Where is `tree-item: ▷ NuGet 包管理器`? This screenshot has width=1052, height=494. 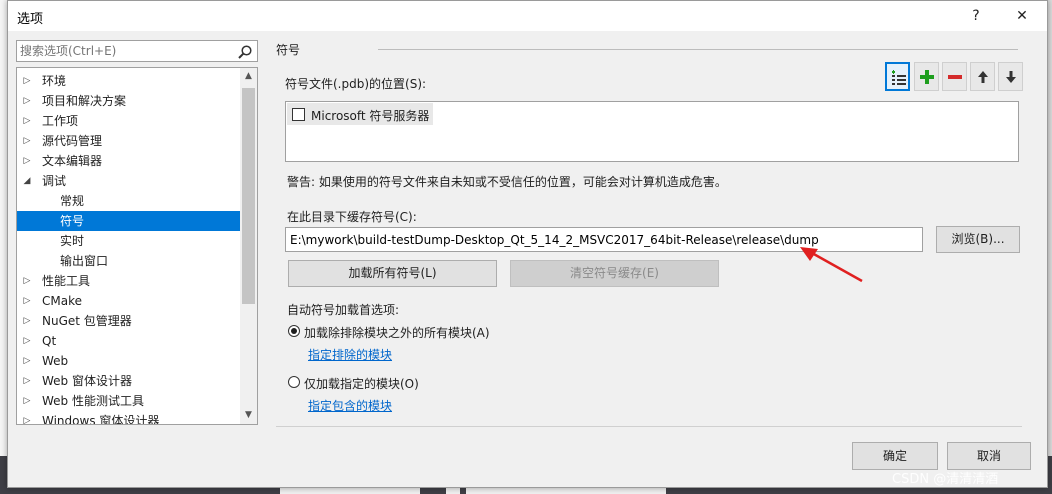 tree-item: ▷ NuGet 包管理器 is located at coordinates (128, 321).